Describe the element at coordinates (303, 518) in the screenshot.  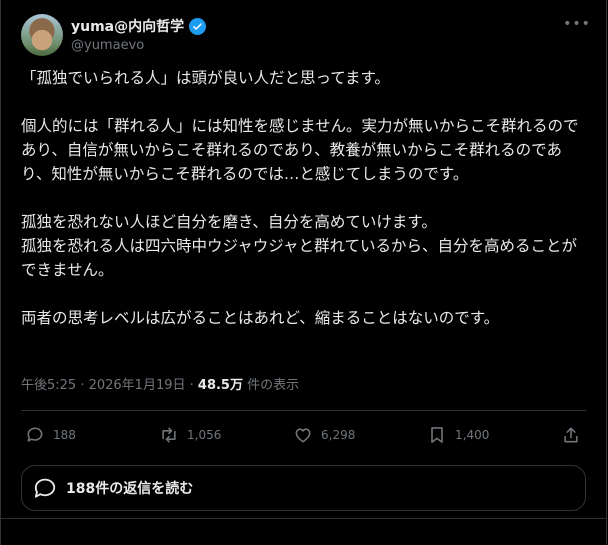
I see `bottom-divider` at that location.